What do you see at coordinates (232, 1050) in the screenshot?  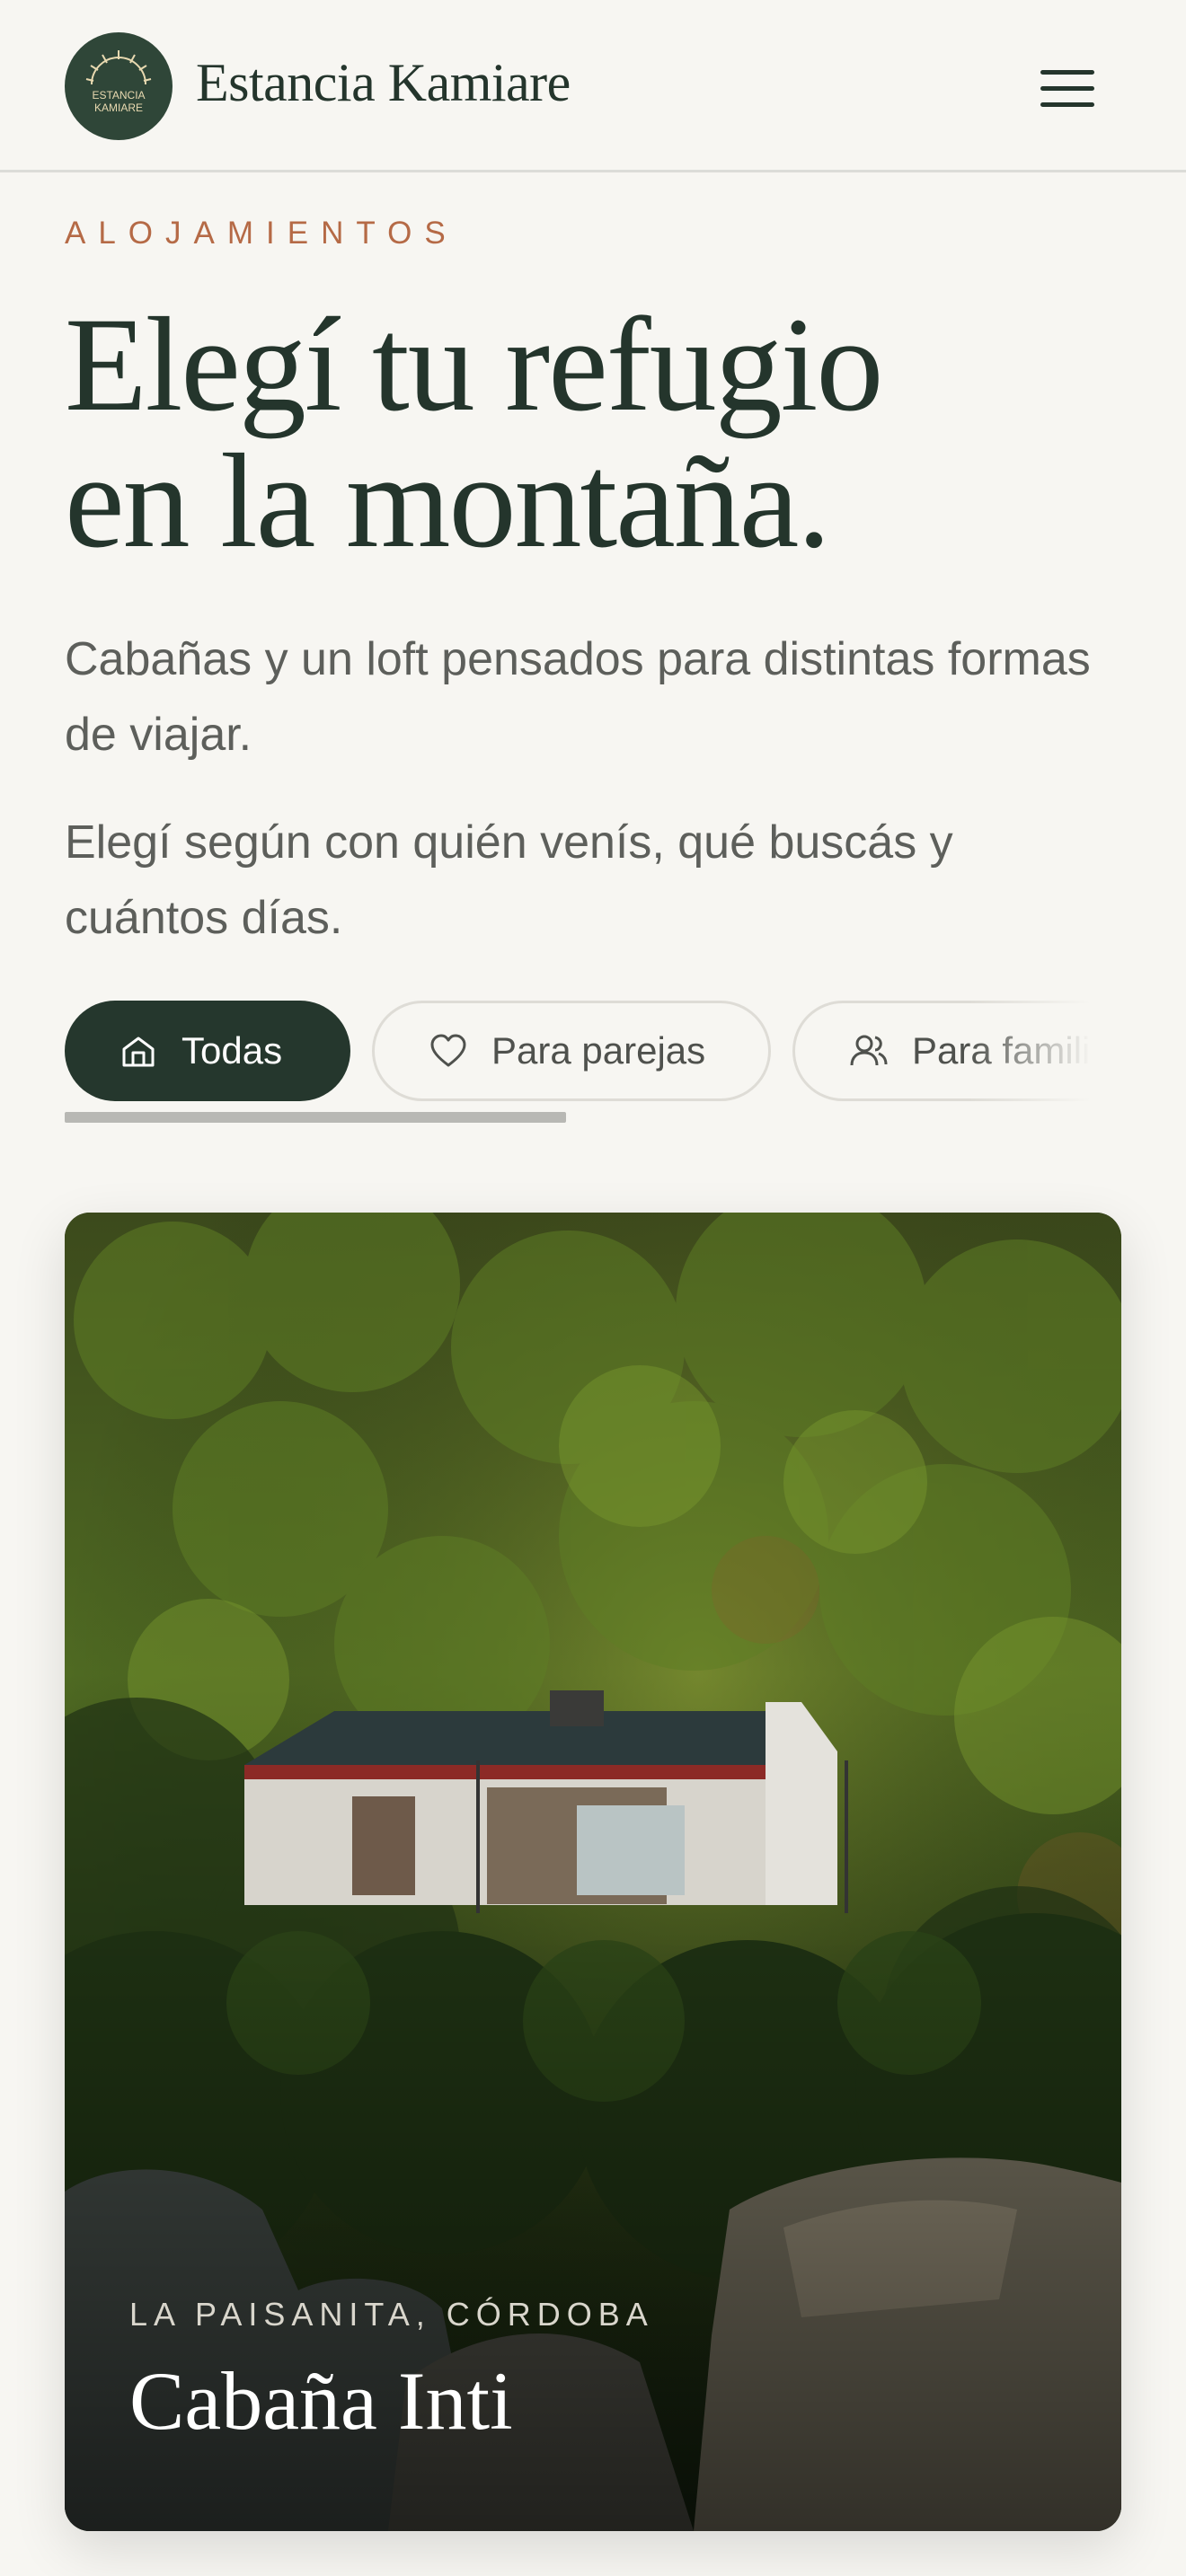 I see `filter-chip-label: Todas` at bounding box center [232, 1050].